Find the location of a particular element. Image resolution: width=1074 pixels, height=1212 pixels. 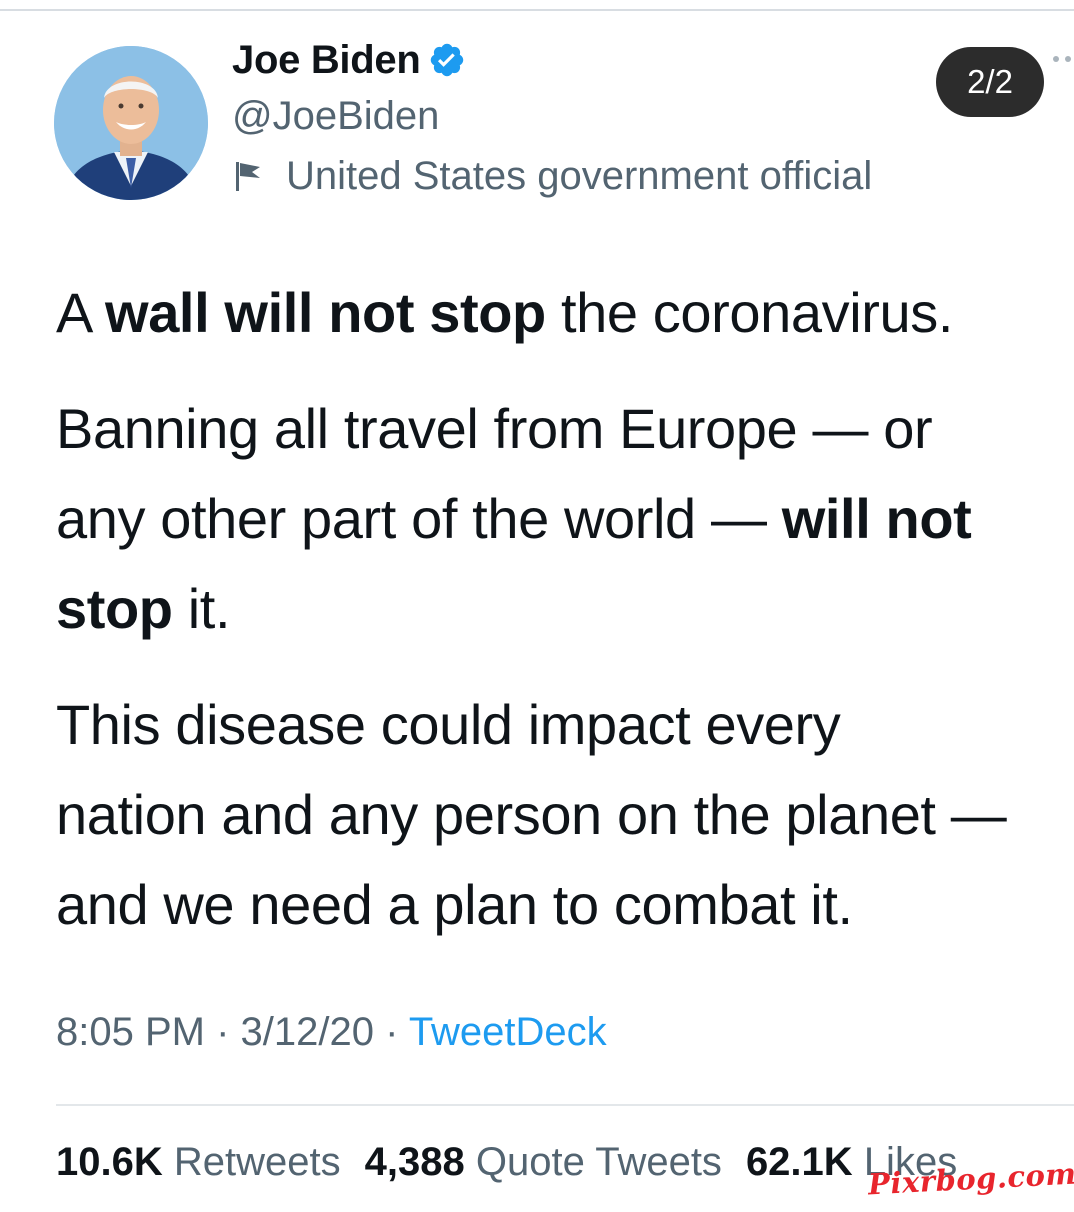

quote-tweets-count: 4,388 is located at coordinates (414, 1162).